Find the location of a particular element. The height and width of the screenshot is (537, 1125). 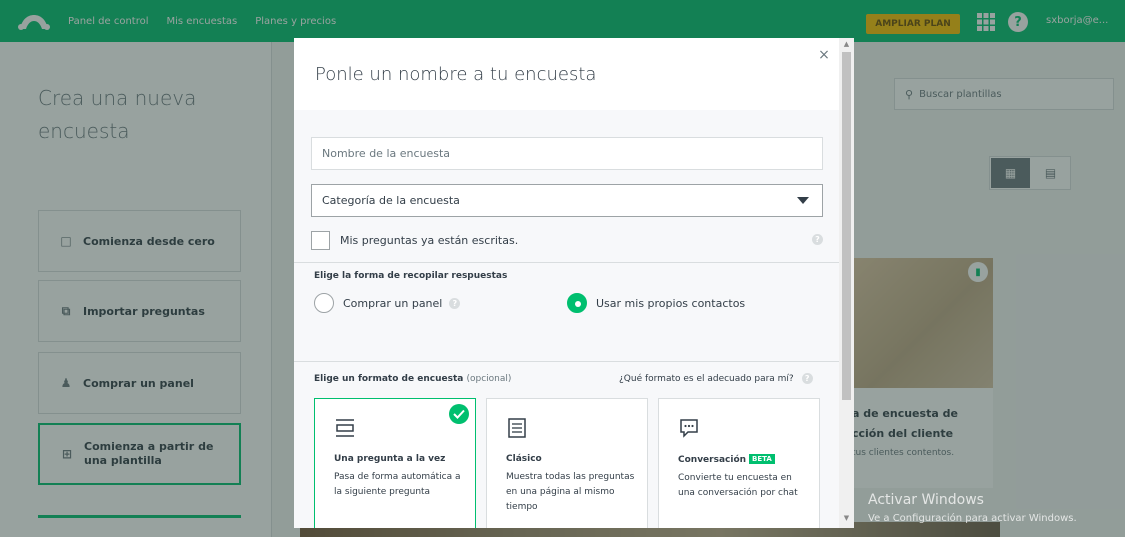

format-title: Conversación BETA is located at coordinates (748, 459).